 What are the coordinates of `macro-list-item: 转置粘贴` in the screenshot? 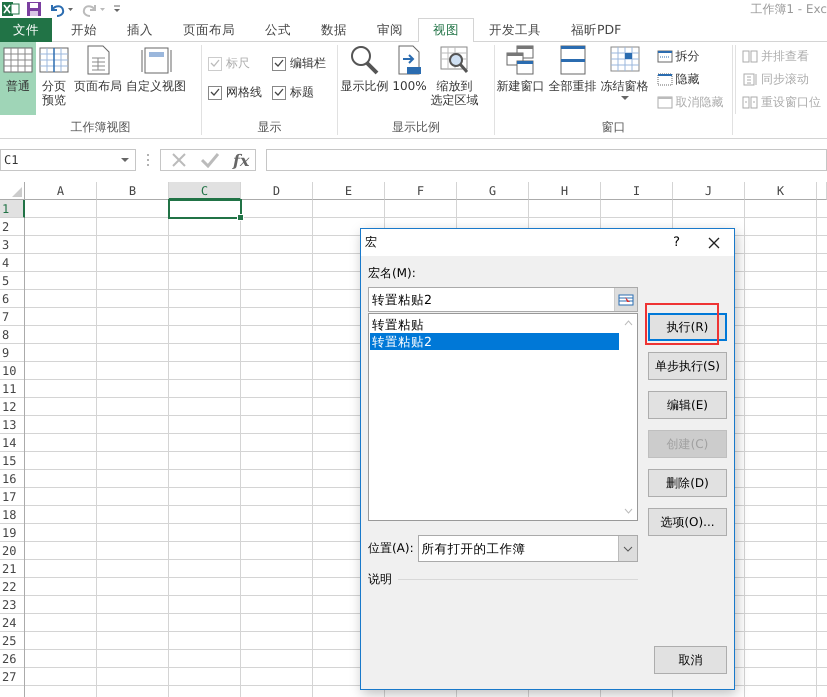 It's located at (494, 324).